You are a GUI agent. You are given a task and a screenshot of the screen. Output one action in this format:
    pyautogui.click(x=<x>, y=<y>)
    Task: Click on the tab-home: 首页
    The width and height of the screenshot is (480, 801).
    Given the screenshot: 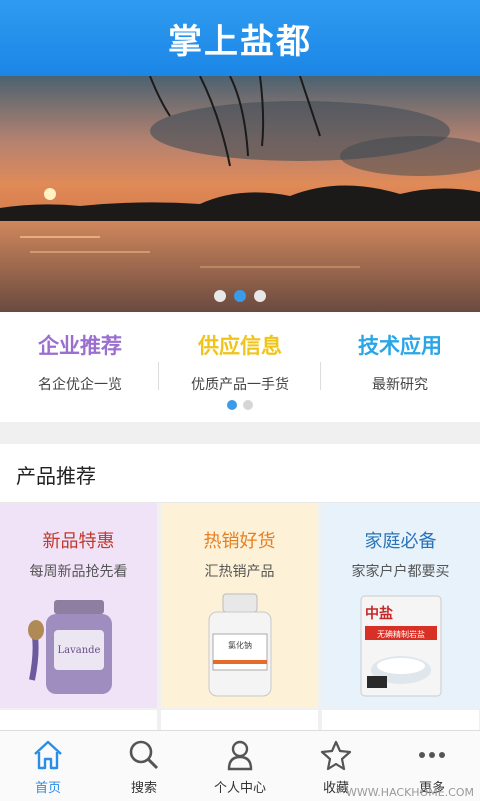 What is the action you would take?
    pyautogui.click(x=48, y=766)
    